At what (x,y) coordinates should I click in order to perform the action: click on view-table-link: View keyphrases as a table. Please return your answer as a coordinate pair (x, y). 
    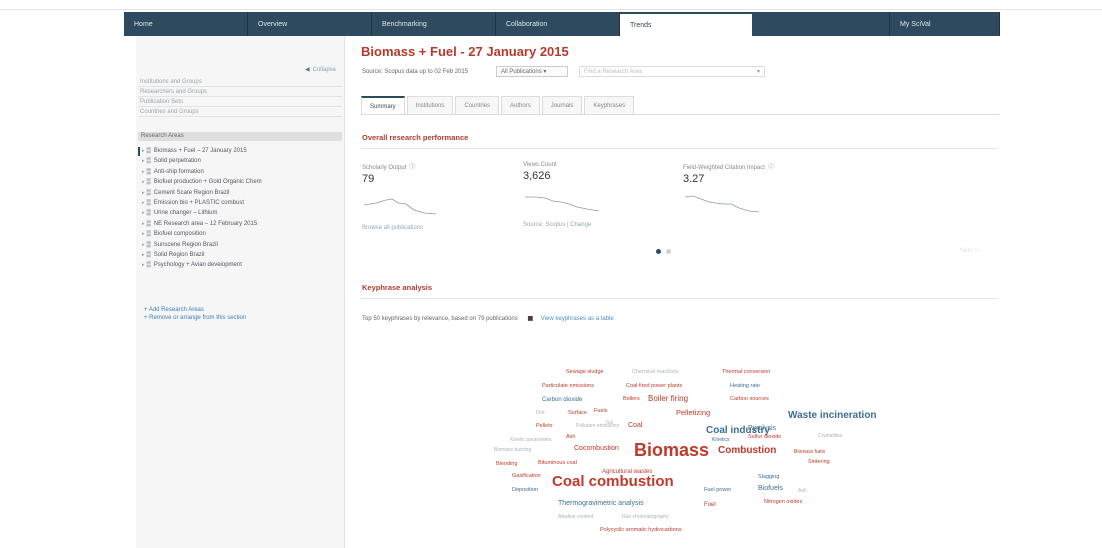
    Looking at the image, I should click on (577, 319).